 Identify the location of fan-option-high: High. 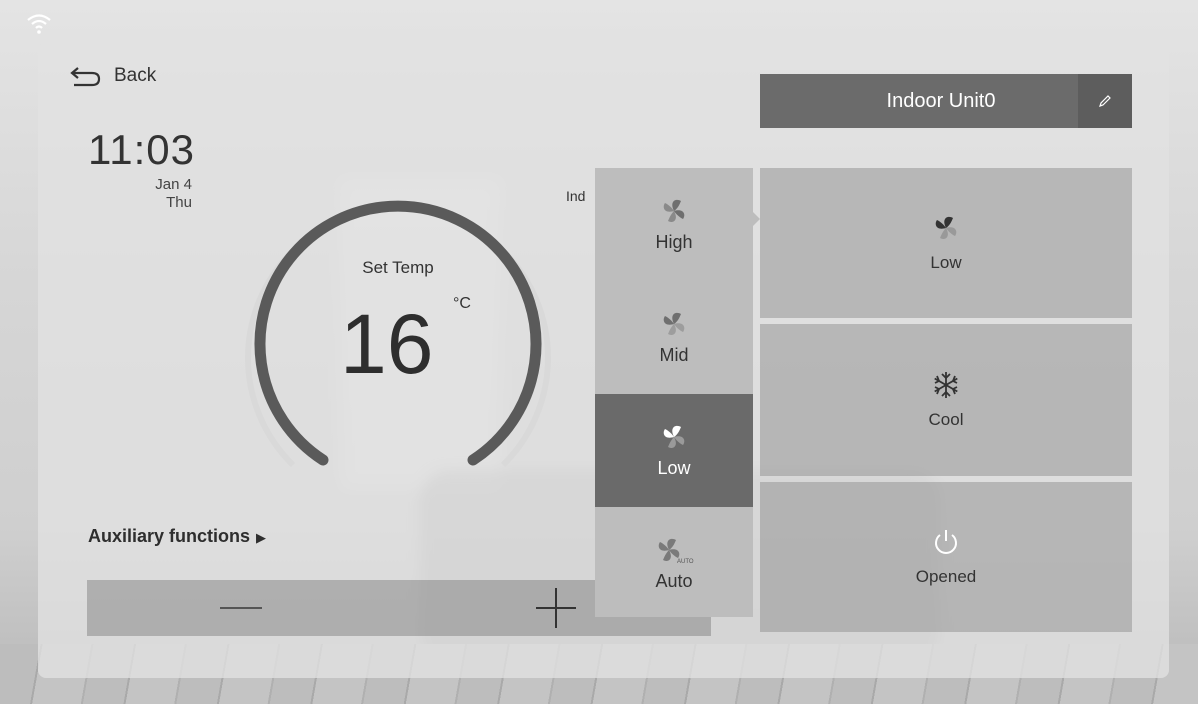
(674, 224).